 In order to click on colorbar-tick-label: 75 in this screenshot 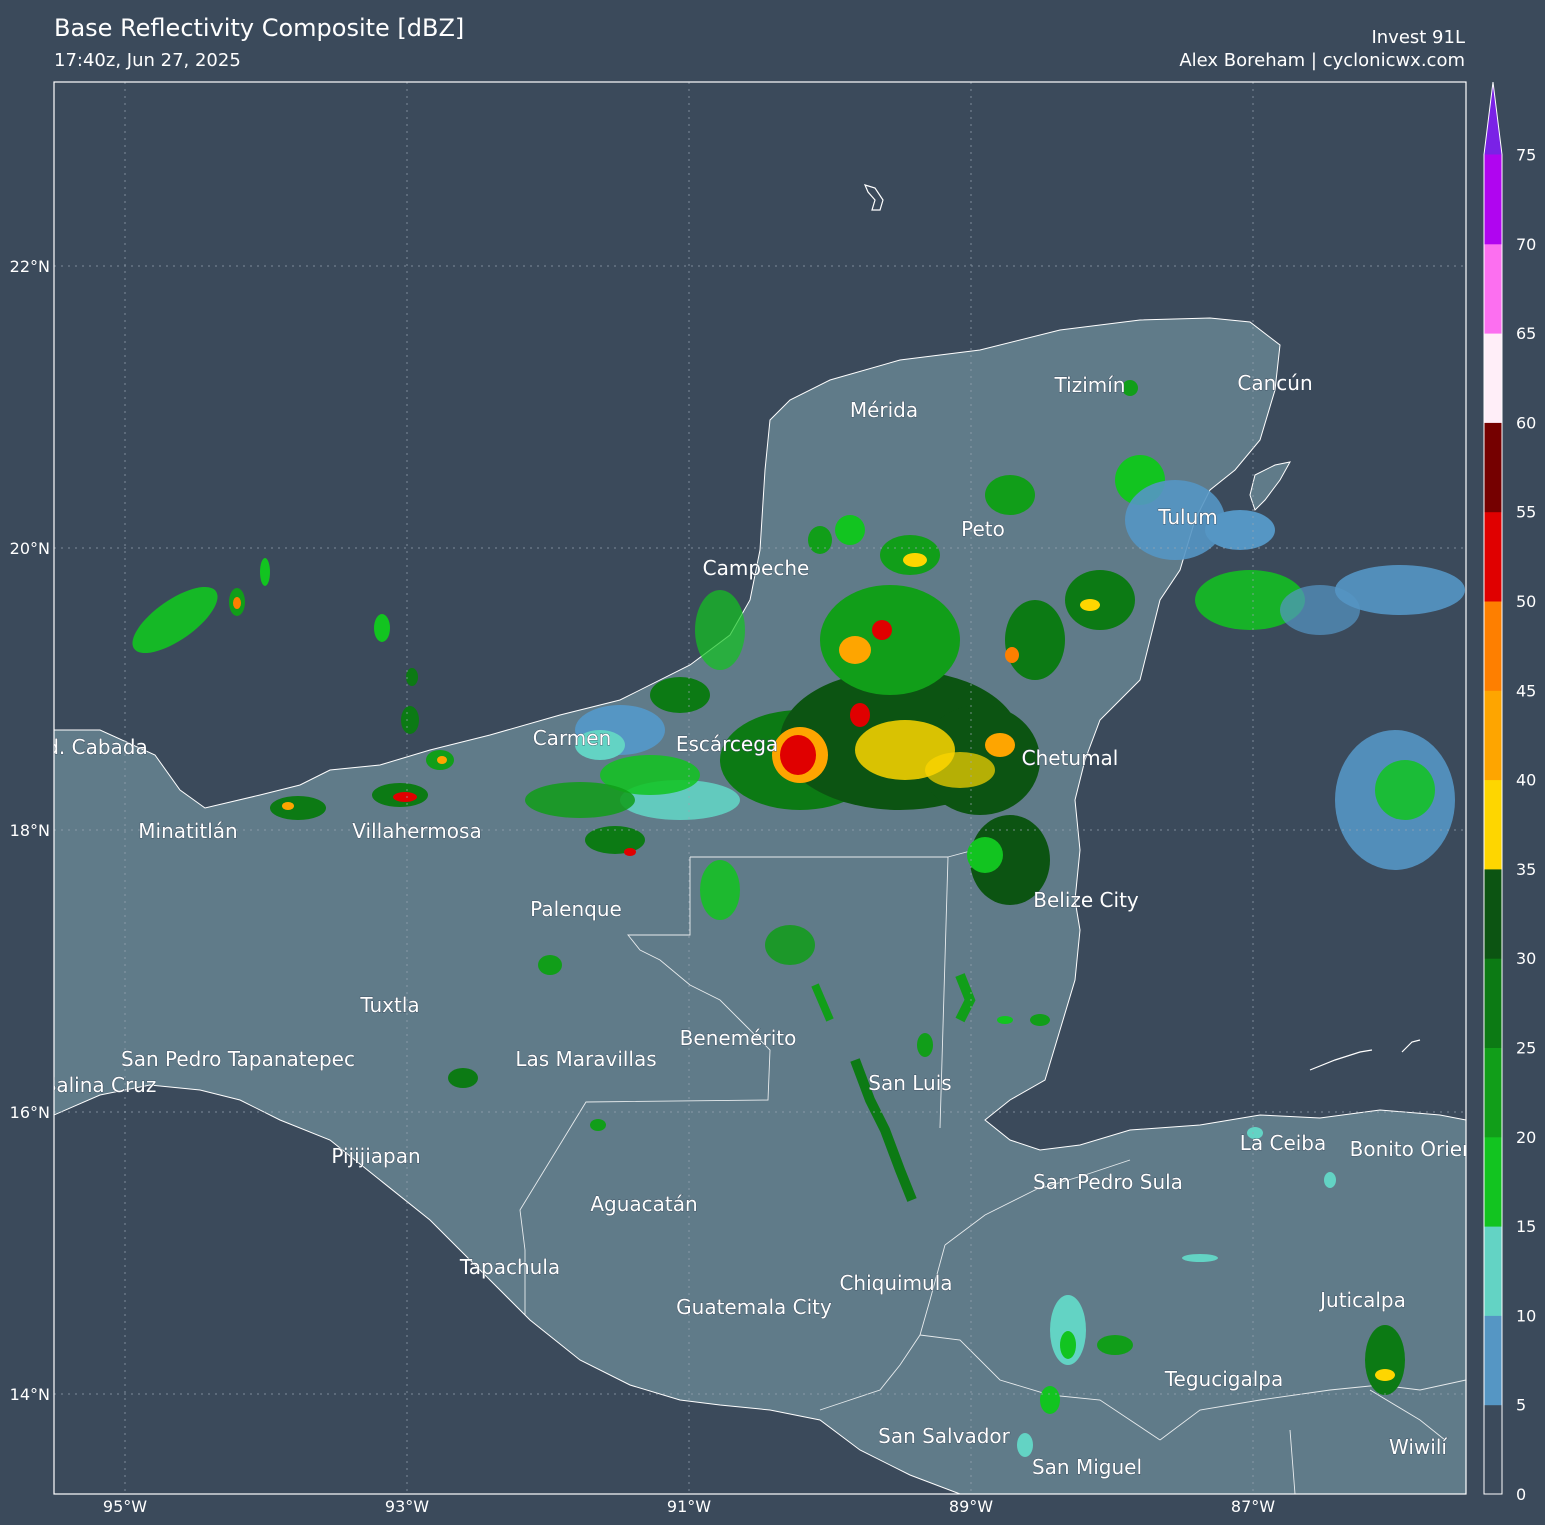, I will do `click(1526, 155)`.